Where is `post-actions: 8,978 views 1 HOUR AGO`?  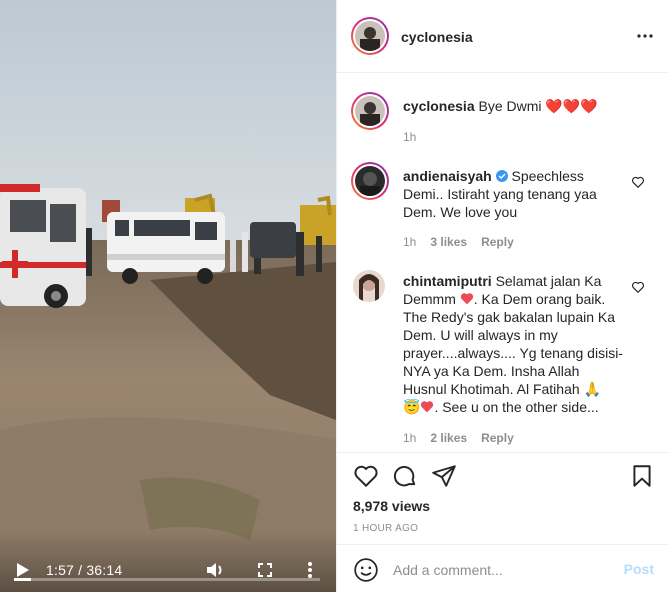 post-actions: 8,978 views 1 HOUR AGO is located at coordinates (502, 498).